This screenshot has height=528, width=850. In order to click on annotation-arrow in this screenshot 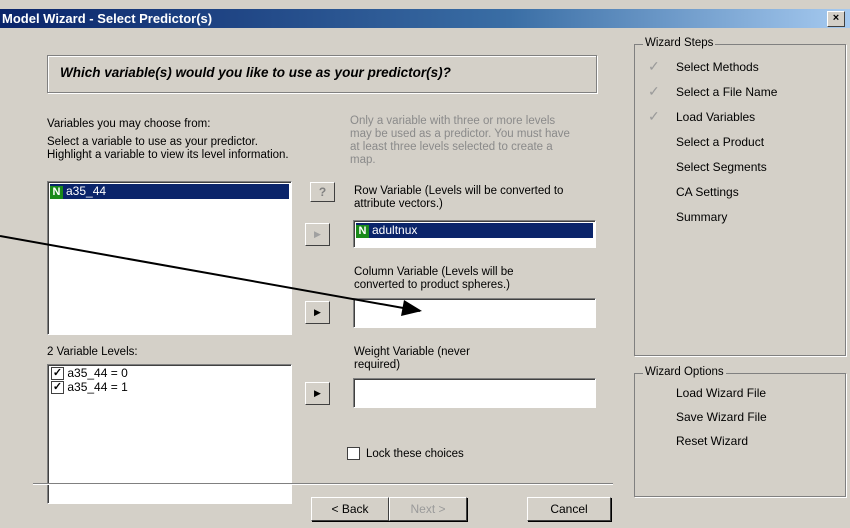, I will do `click(211, 275)`.